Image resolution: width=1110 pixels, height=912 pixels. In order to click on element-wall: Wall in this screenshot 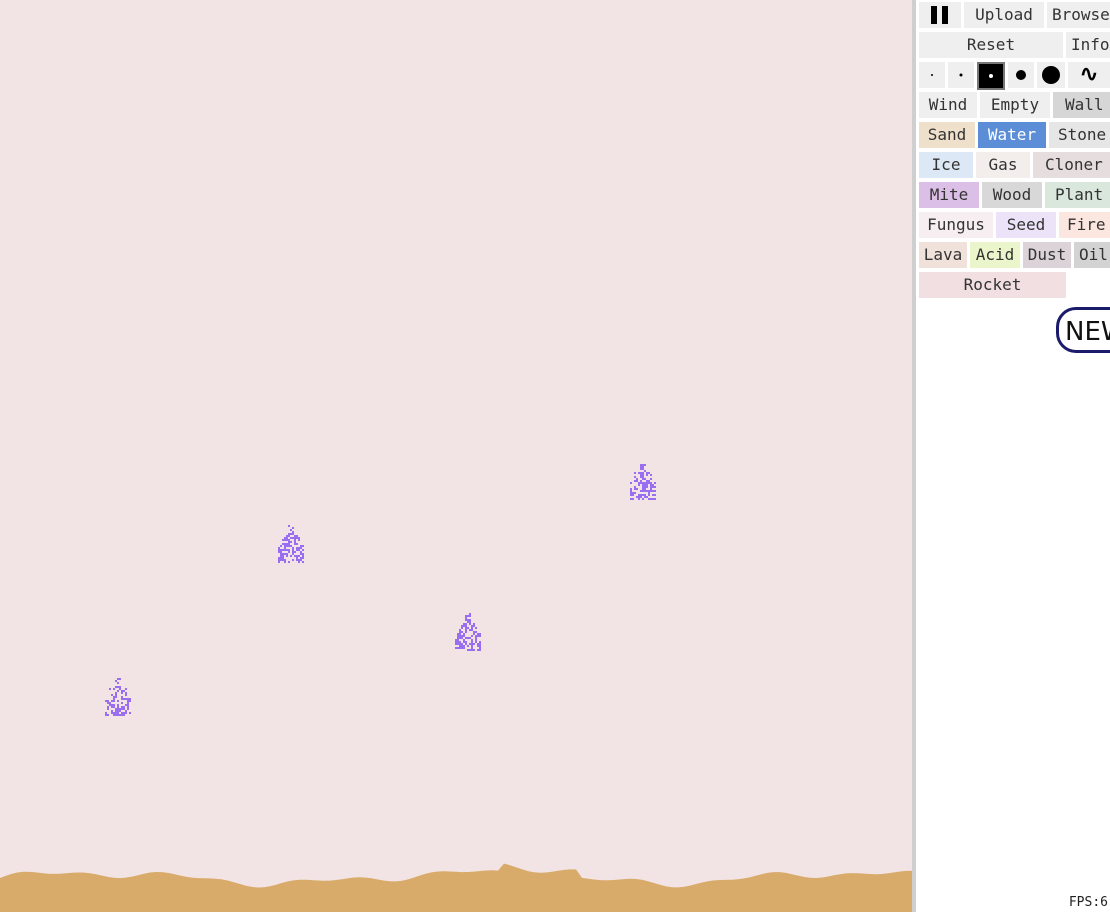, I will do `click(1081, 105)`.